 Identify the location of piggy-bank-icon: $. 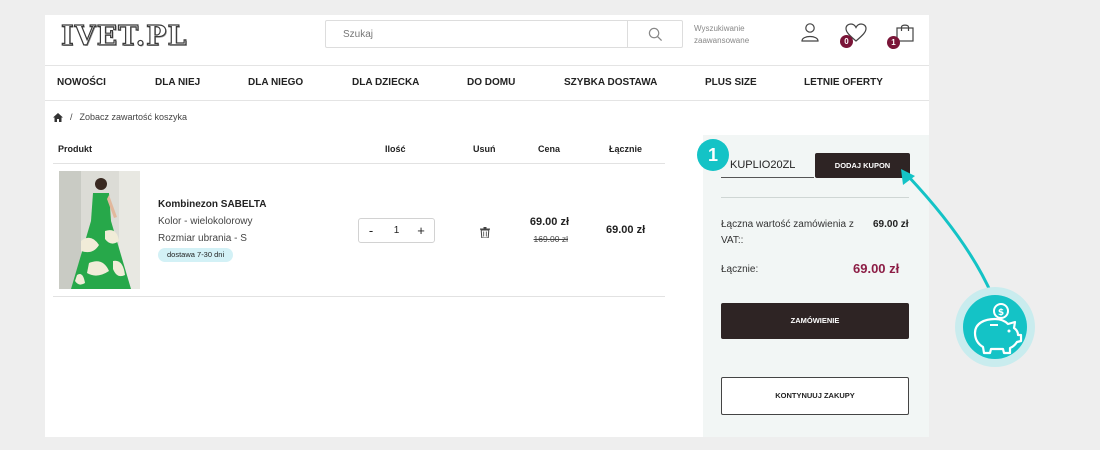
(998, 329).